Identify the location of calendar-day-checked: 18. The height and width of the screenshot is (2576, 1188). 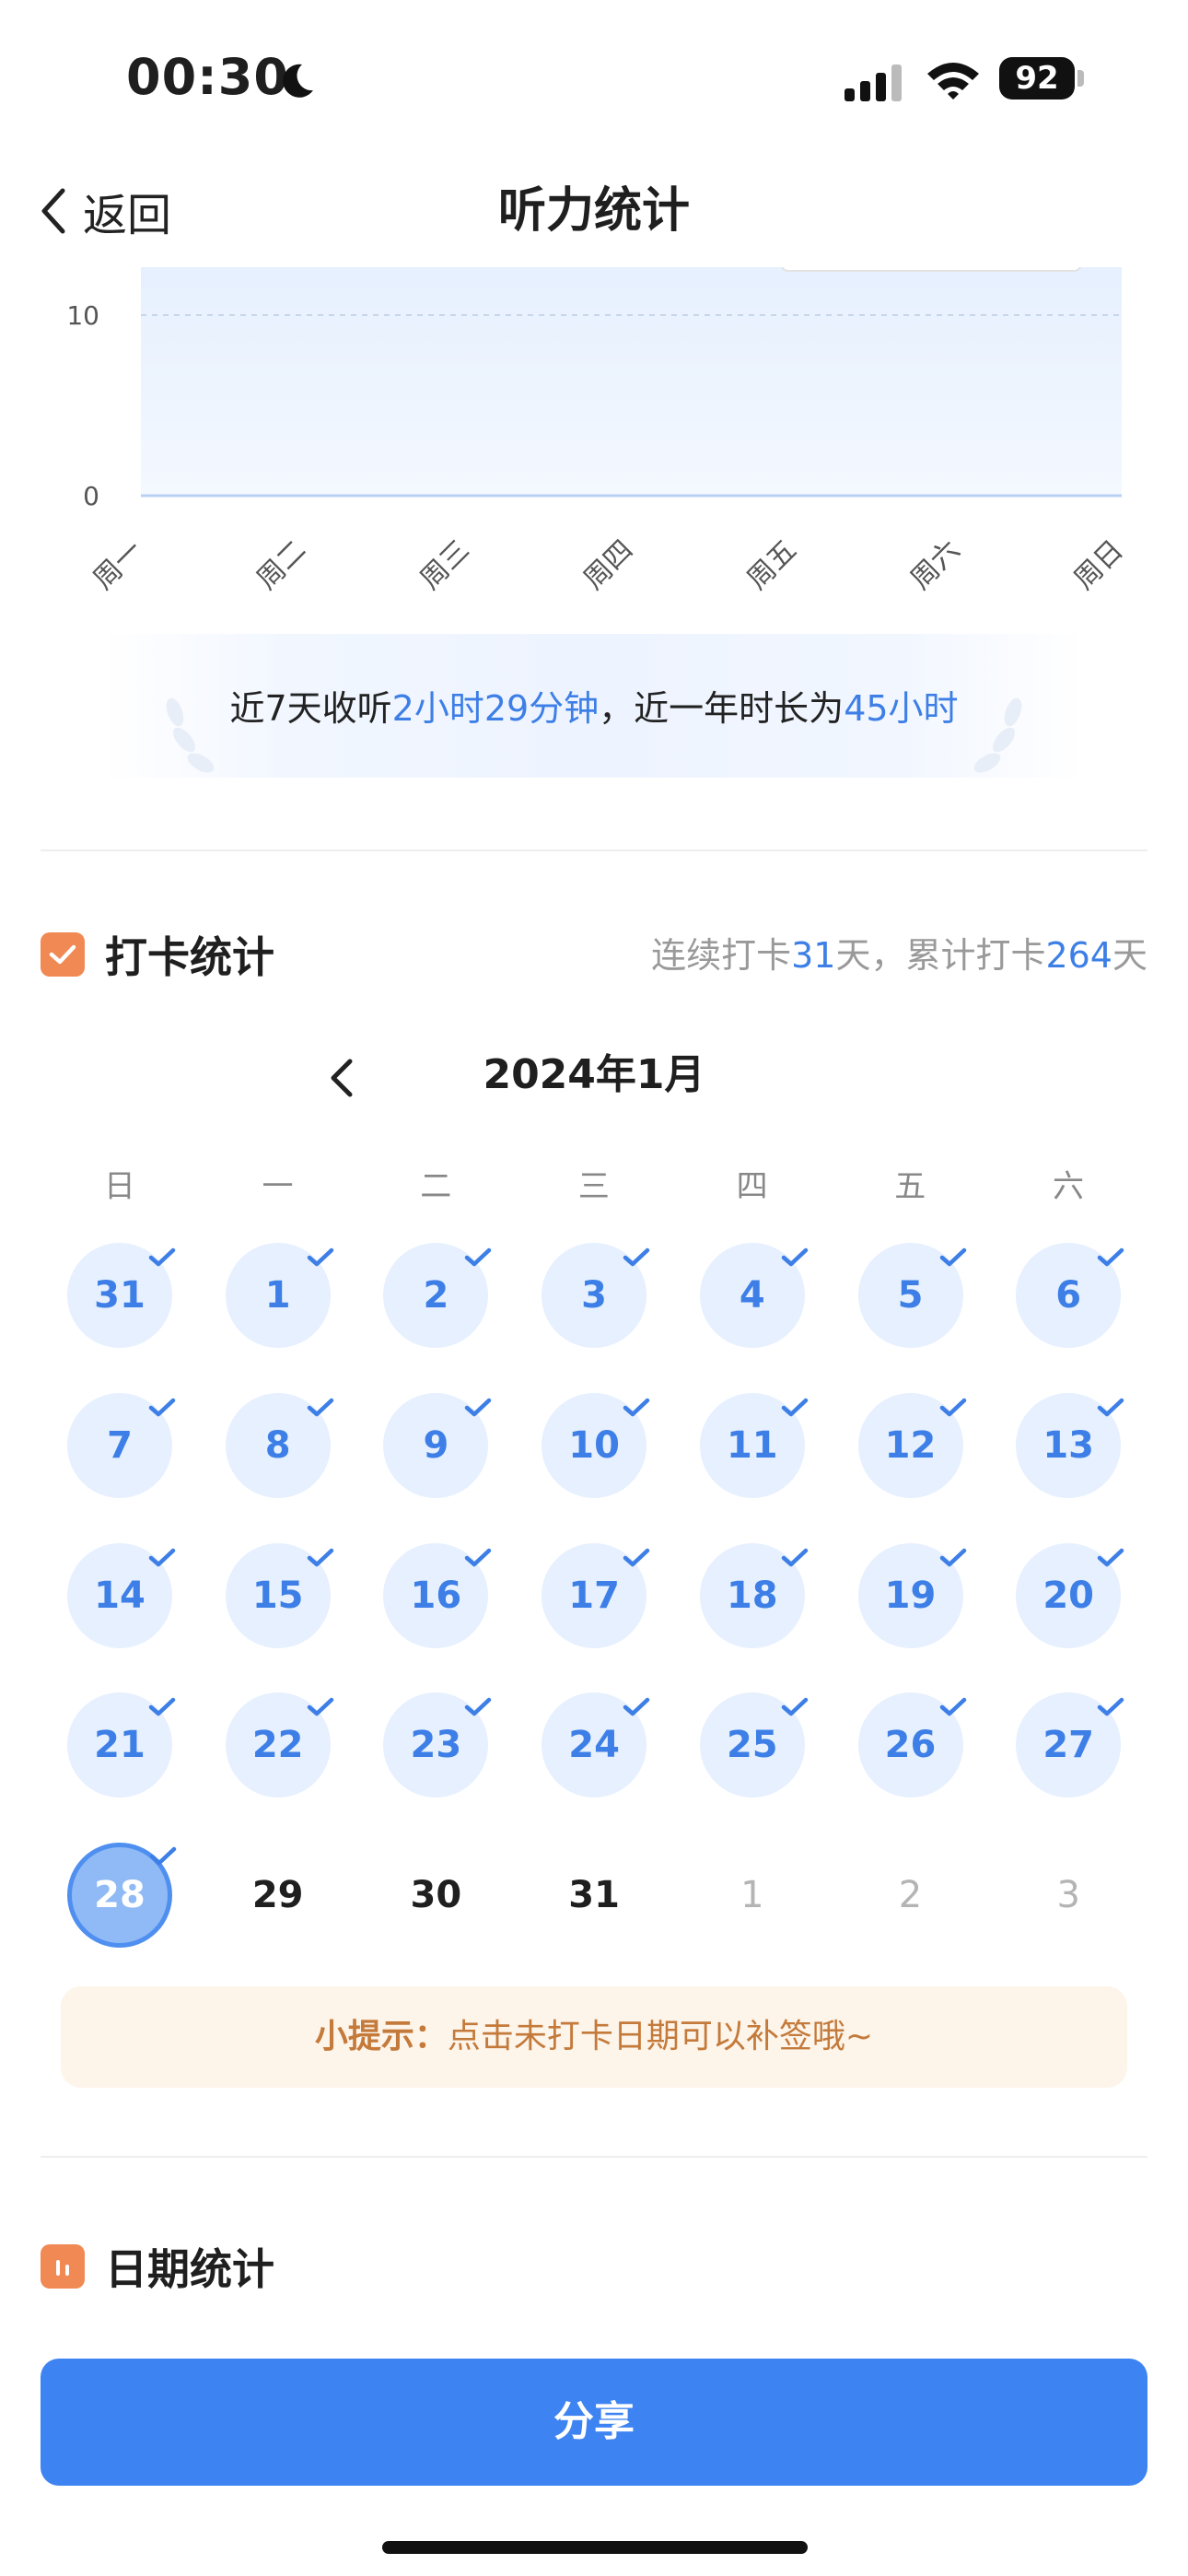
(754, 1595).